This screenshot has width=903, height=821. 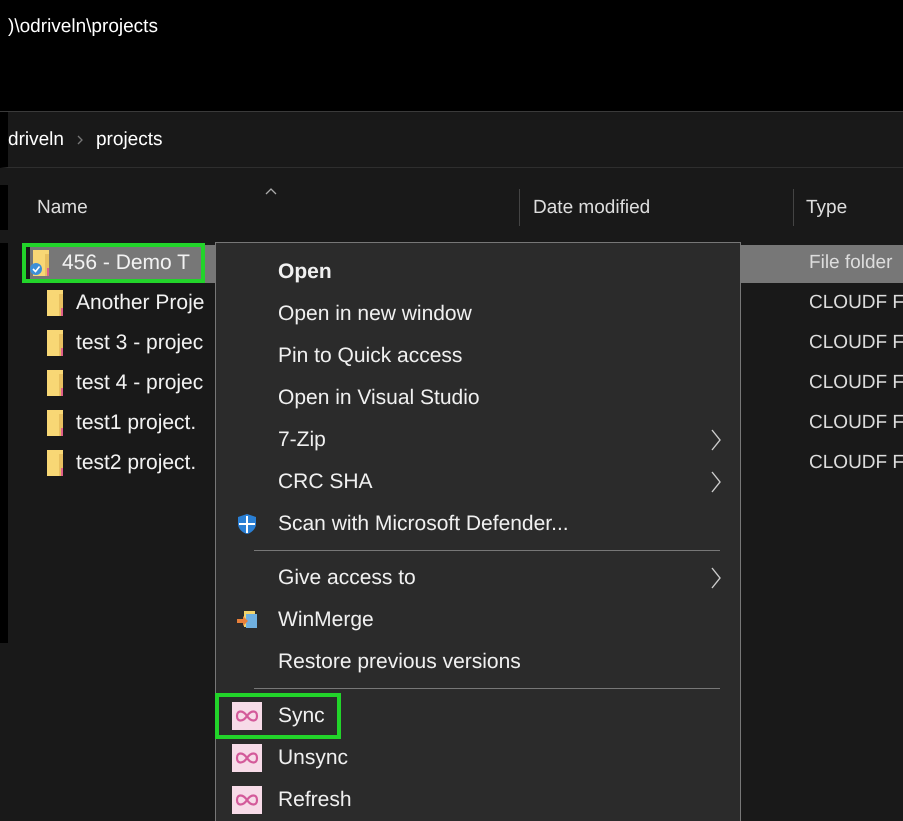 What do you see at coordinates (313, 758) in the screenshot?
I see `menu-label: Unsync` at bounding box center [313, 758].